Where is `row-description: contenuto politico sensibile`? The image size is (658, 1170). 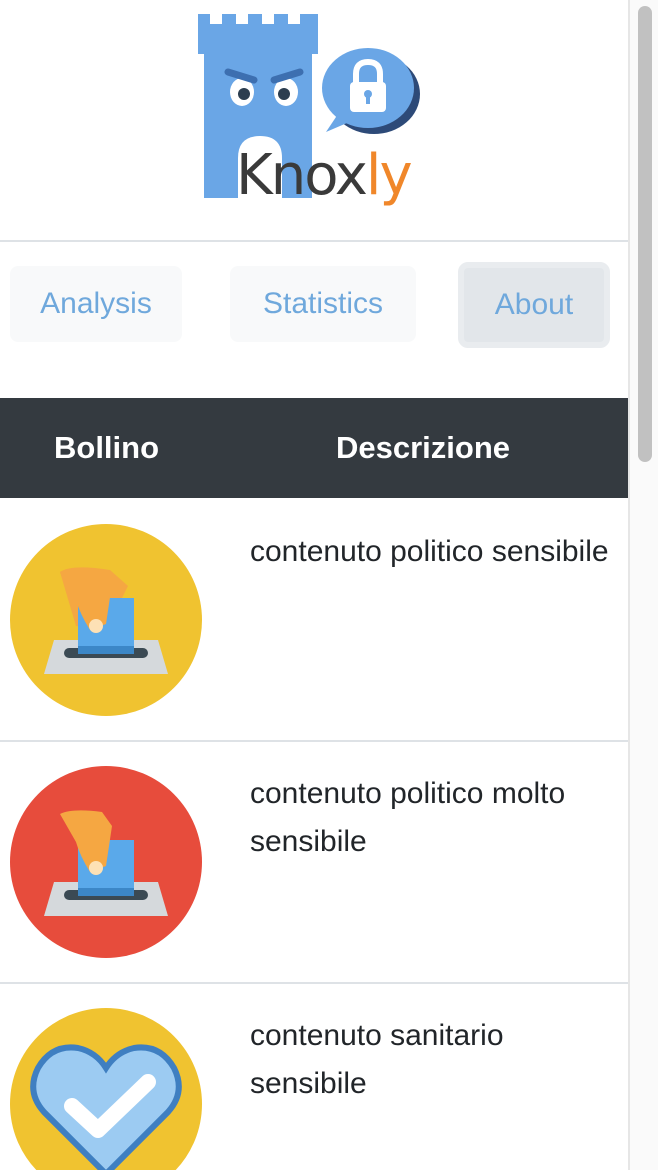
row-description: contenuto politico sensibile is located at coordinates (429, 551).